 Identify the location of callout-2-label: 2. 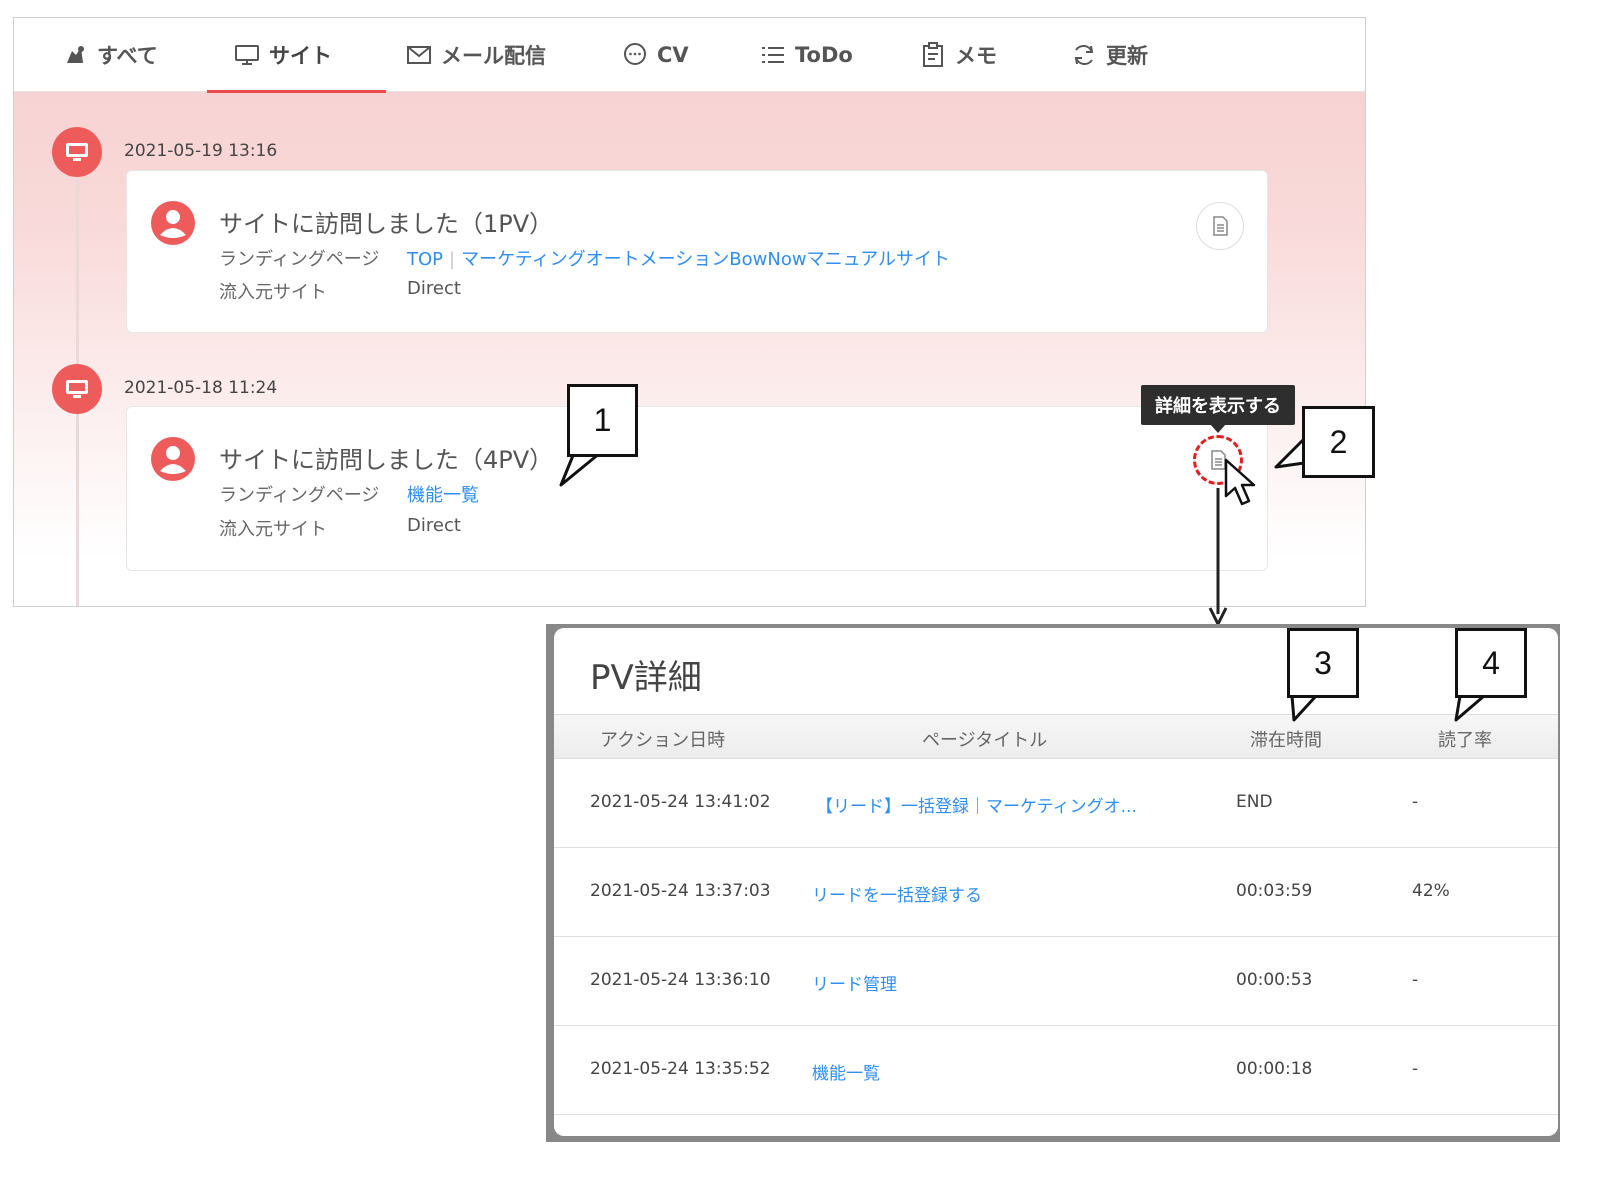
(1338, 442).